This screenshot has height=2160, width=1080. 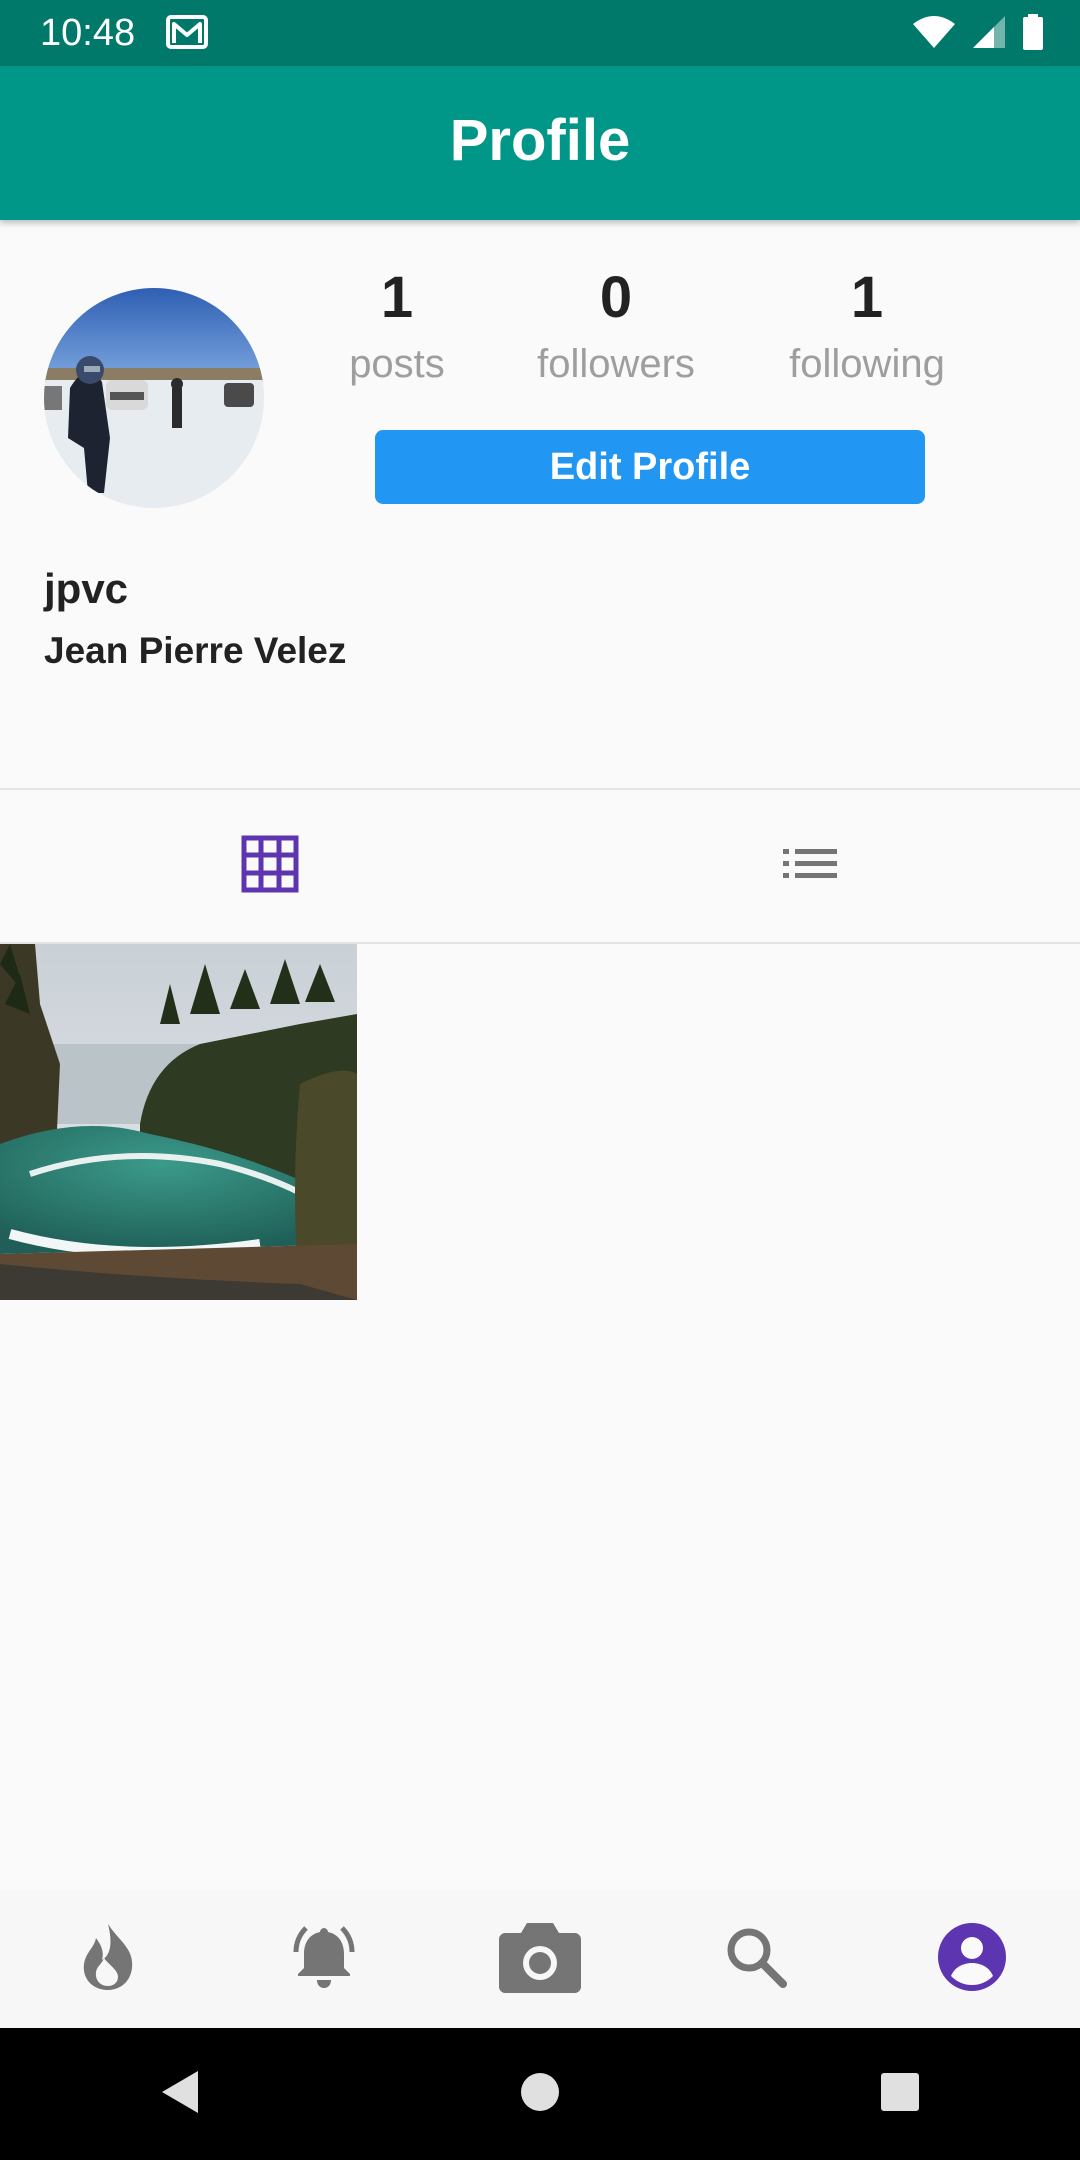 What do you see at coordinates (616, 364) in the screenshot?
I see `followers-label: followers` at bounding box center [616, 364].